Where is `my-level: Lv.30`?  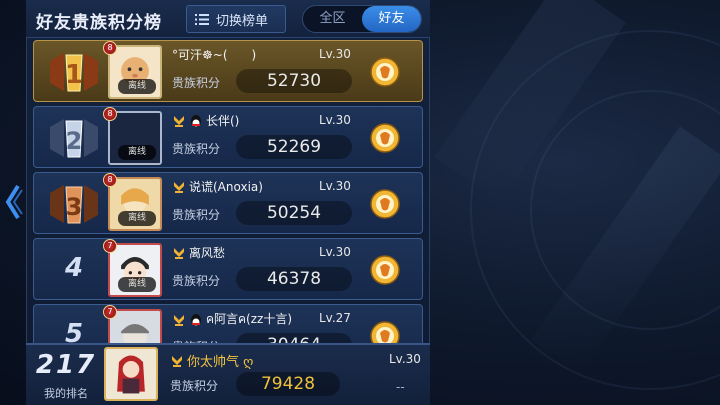
my-level: Lv.30 is located at coordinates (405, 359).